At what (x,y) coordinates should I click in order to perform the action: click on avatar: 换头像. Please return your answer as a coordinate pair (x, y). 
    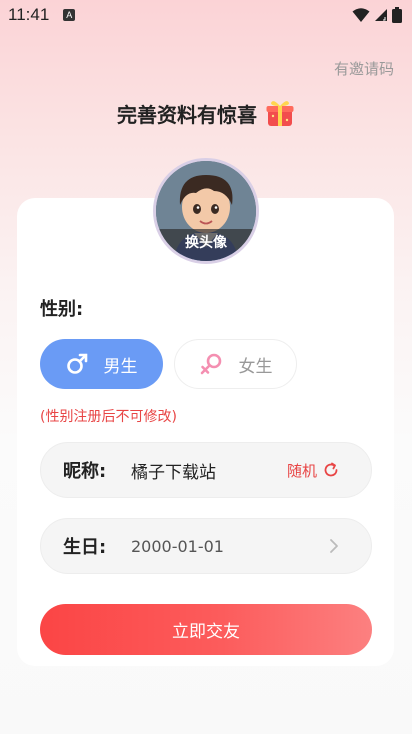
    Looking at the image, I should click on (206, 211).